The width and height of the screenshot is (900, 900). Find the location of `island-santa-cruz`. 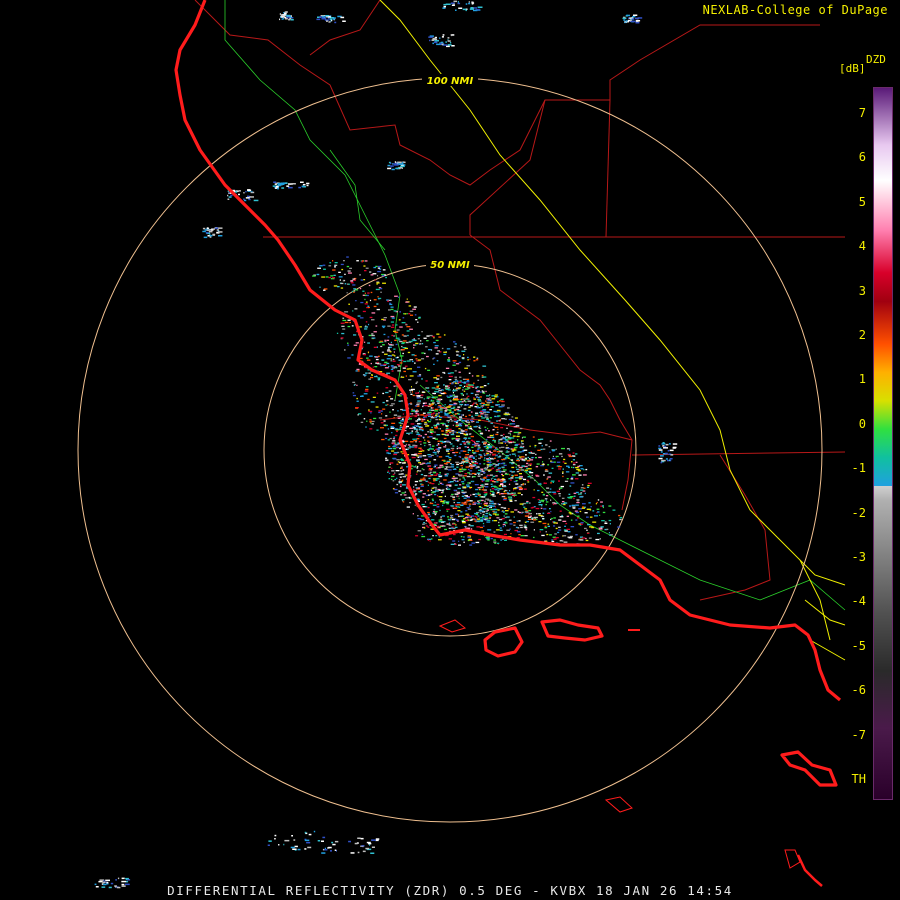

island-santa-cruz is located at coordinates (572, 630).